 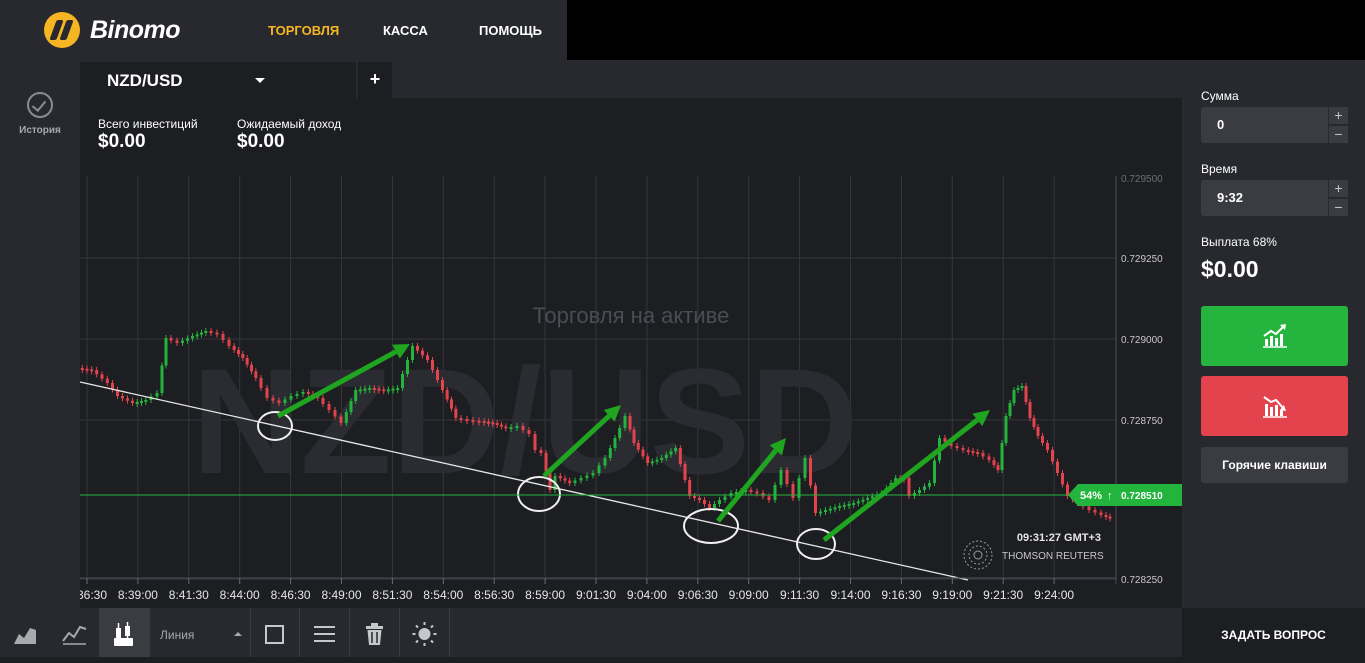 What do you see at coordinates (177, 632) in the screenshot?
I see `drawing-tool-select: Линия` at bounding box center [177, 632].